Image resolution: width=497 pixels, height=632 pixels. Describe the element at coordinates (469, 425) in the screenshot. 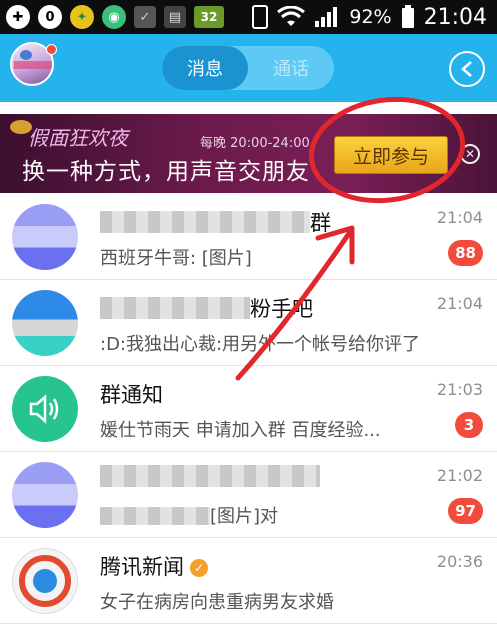

I see `unread-badge: 3` at that location.